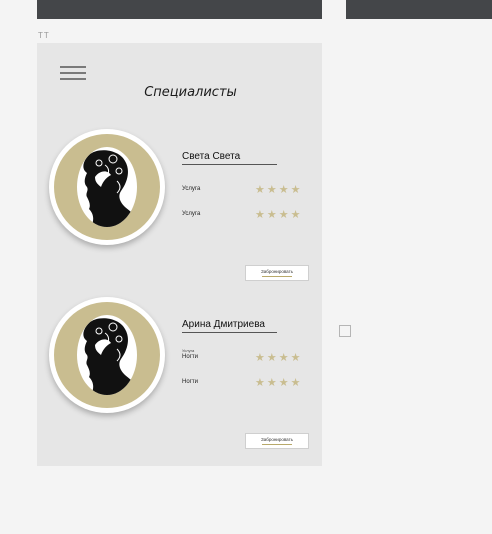 The image size is (492, 534). Describe the element at coordinates (345, 331) in the screenshot. I see `checkbox` at that location.